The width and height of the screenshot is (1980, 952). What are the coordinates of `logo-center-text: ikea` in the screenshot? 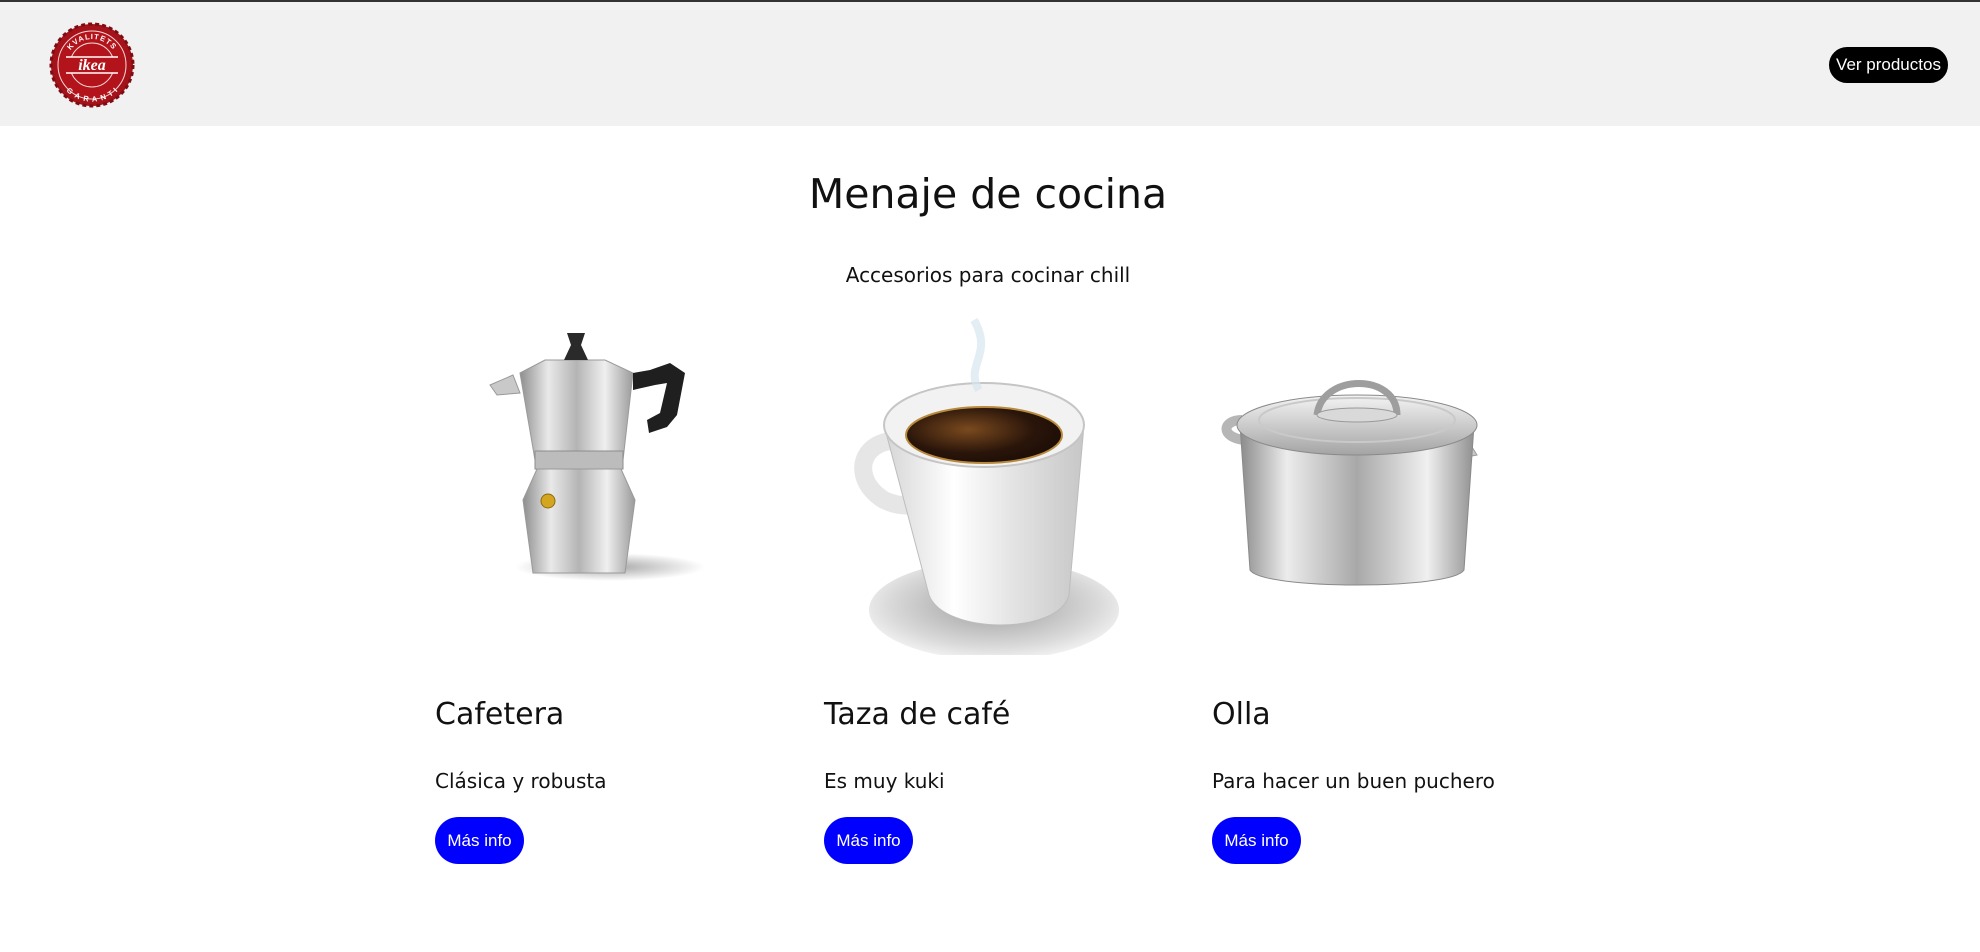 It's located at (92, 65).